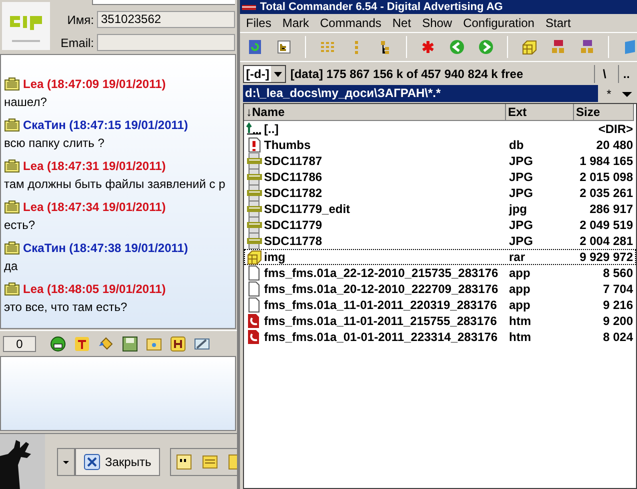 The width and height of the screenshot is (637, 489). I want to click on file-size: 7 704, so click(617, 289).